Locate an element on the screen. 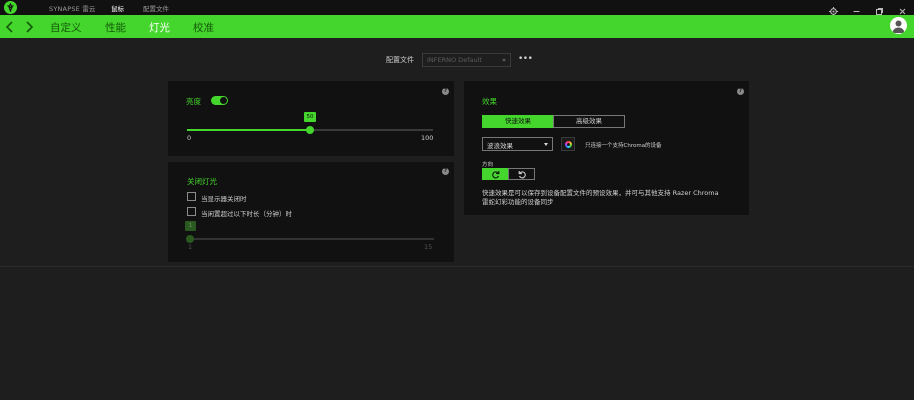 The image size is (914, 400). chroma-button is located at coordinates (568, 144).